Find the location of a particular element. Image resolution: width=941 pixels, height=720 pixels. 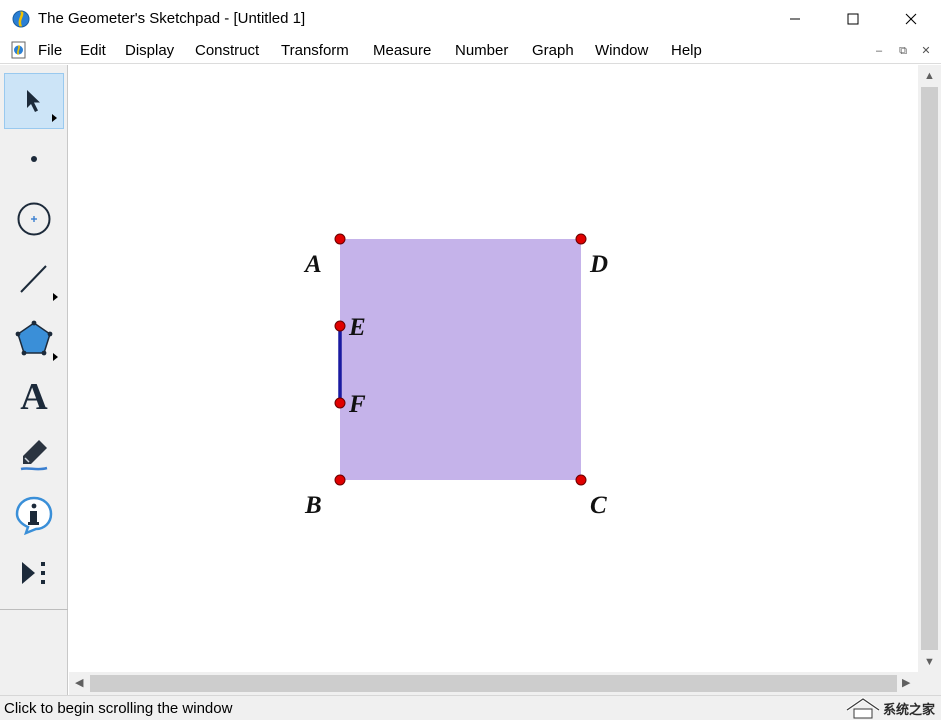

vertical-scroll-thumb is located at coordinates (929, 368).